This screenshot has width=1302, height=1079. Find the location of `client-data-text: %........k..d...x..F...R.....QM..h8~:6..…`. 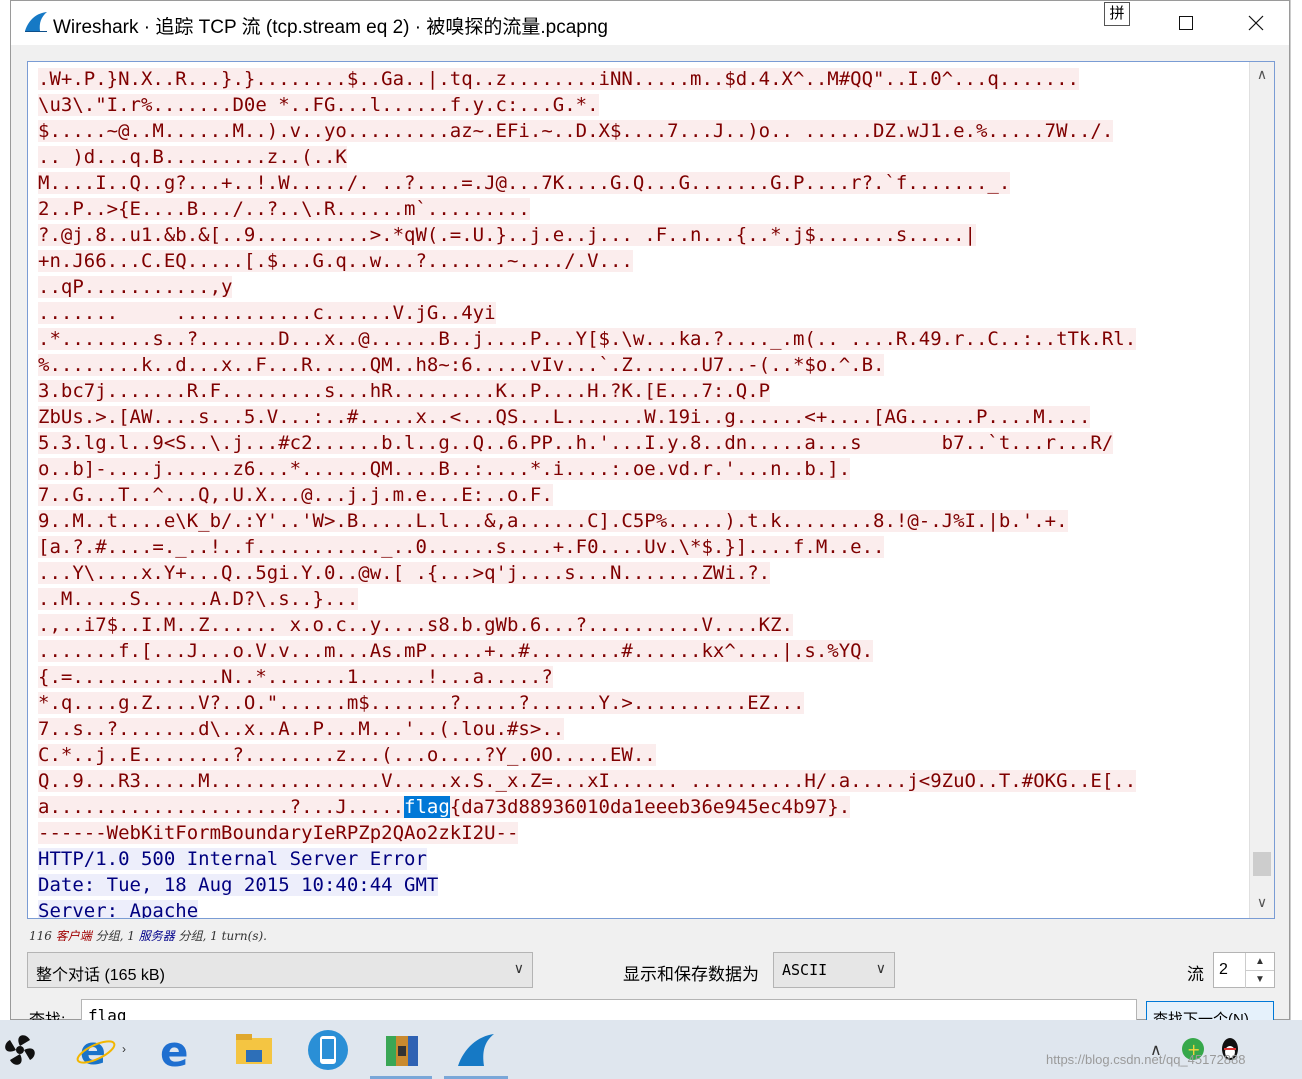

client-data-text: %........k..d...x..F...R.....QM..h8~:6..… is located at coordinates (461, 365).